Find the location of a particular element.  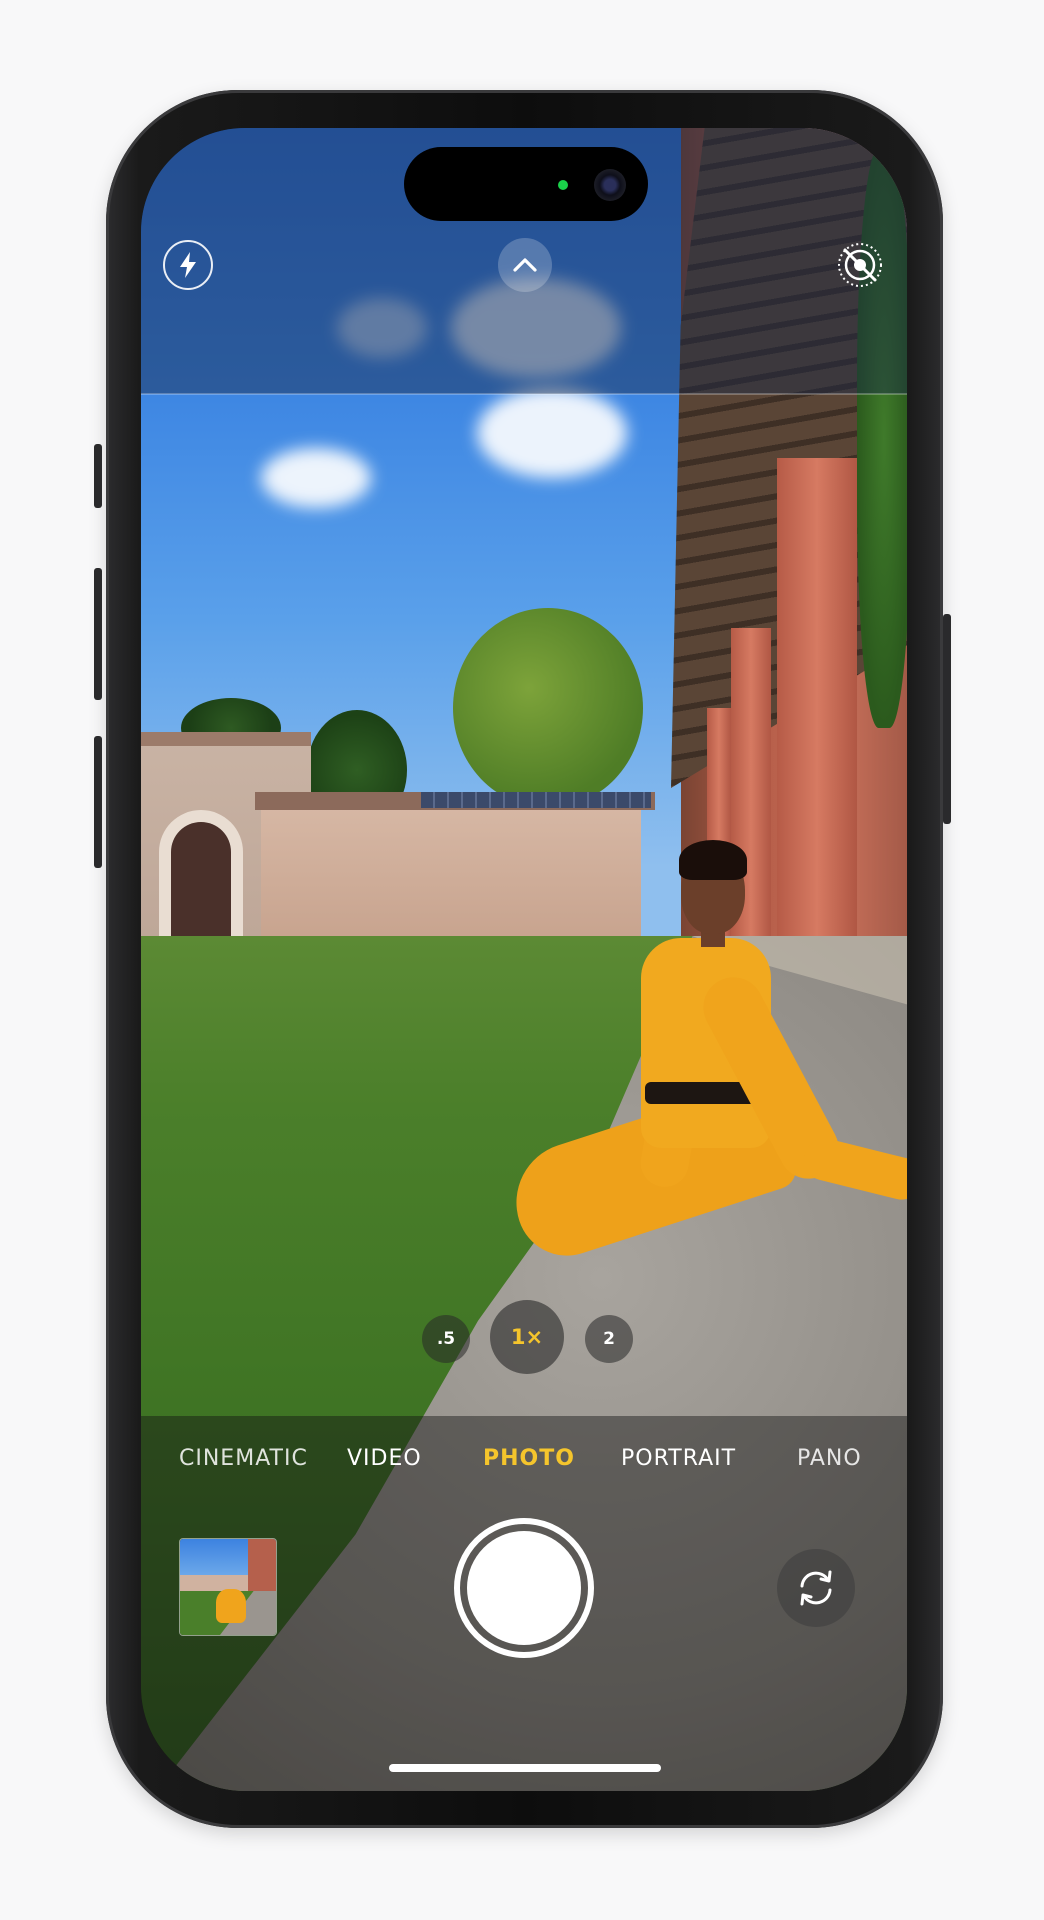

camera-controls-toggle is located at coordinates (525, 265).